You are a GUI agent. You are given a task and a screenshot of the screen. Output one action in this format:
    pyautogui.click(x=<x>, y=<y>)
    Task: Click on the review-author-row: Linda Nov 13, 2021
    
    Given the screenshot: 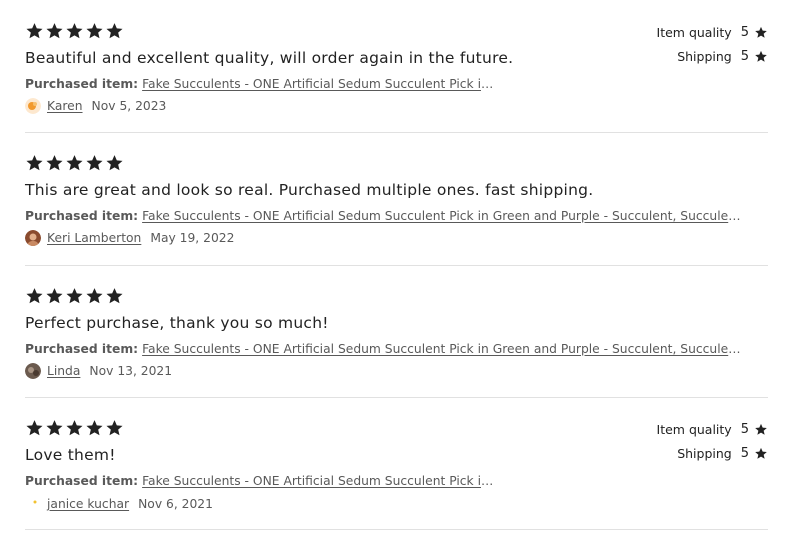 What is the action you would take?
    pyautogui.click(x=98, y=371)
    